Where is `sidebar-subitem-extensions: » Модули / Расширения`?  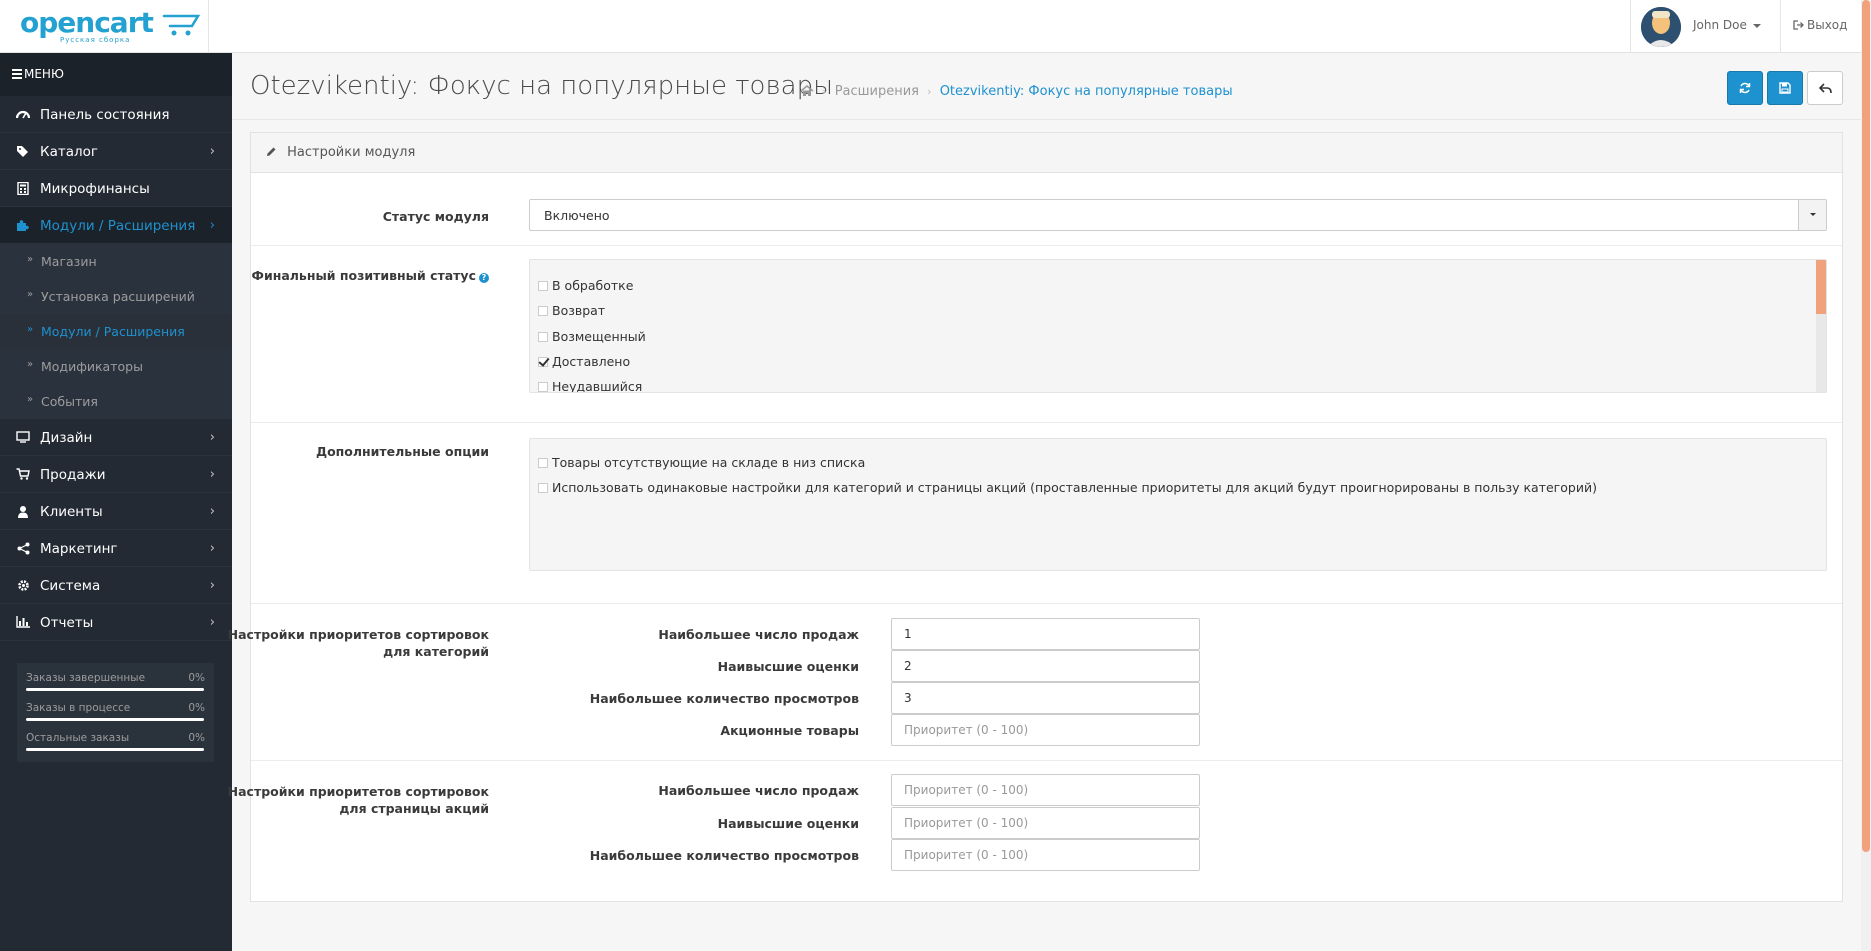
sidebar-subitem-extensions: » Модули / Расширения is located at coordinates (116, 331).